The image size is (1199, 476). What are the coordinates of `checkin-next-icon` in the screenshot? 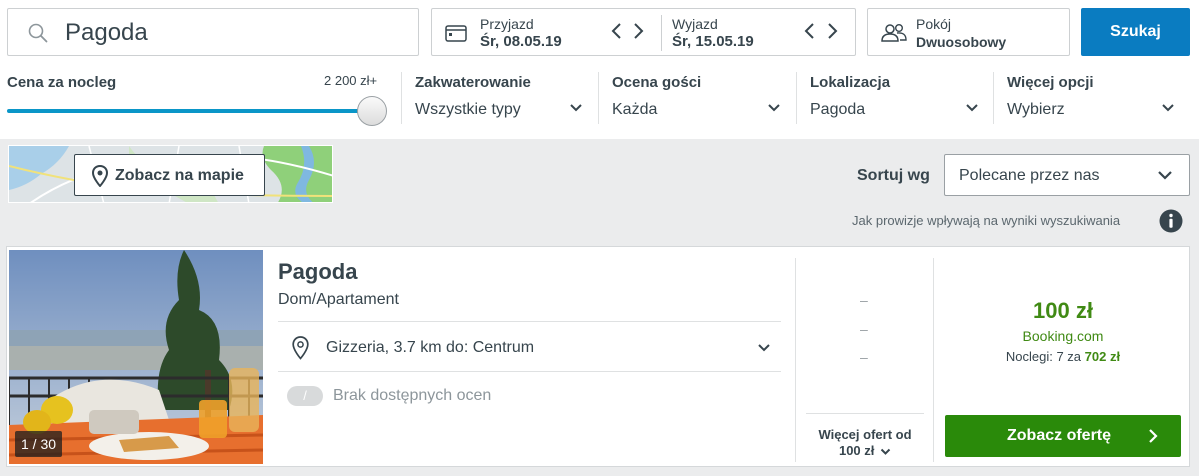 It's located at (638, 31).